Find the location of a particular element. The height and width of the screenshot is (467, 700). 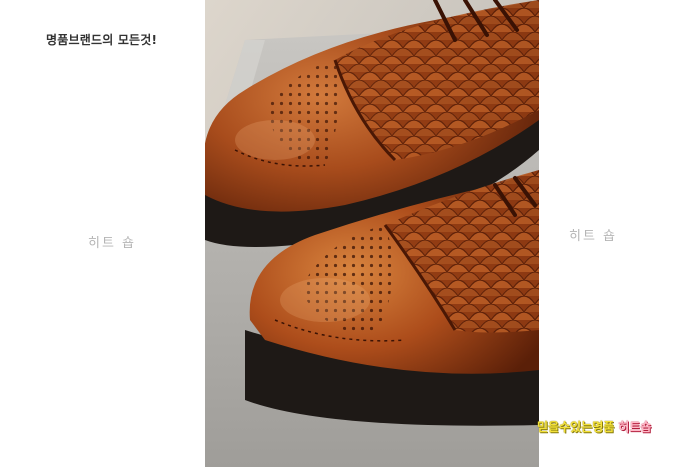

promo-part2: 히트숍 is located at coordinates (635, 427).